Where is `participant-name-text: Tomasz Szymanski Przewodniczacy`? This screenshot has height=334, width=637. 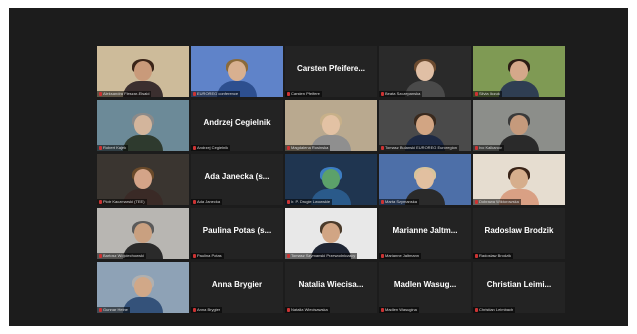 participant-name-text: Tomasz Szymanski Przewodniczacy is located at coordinates (323, 255).